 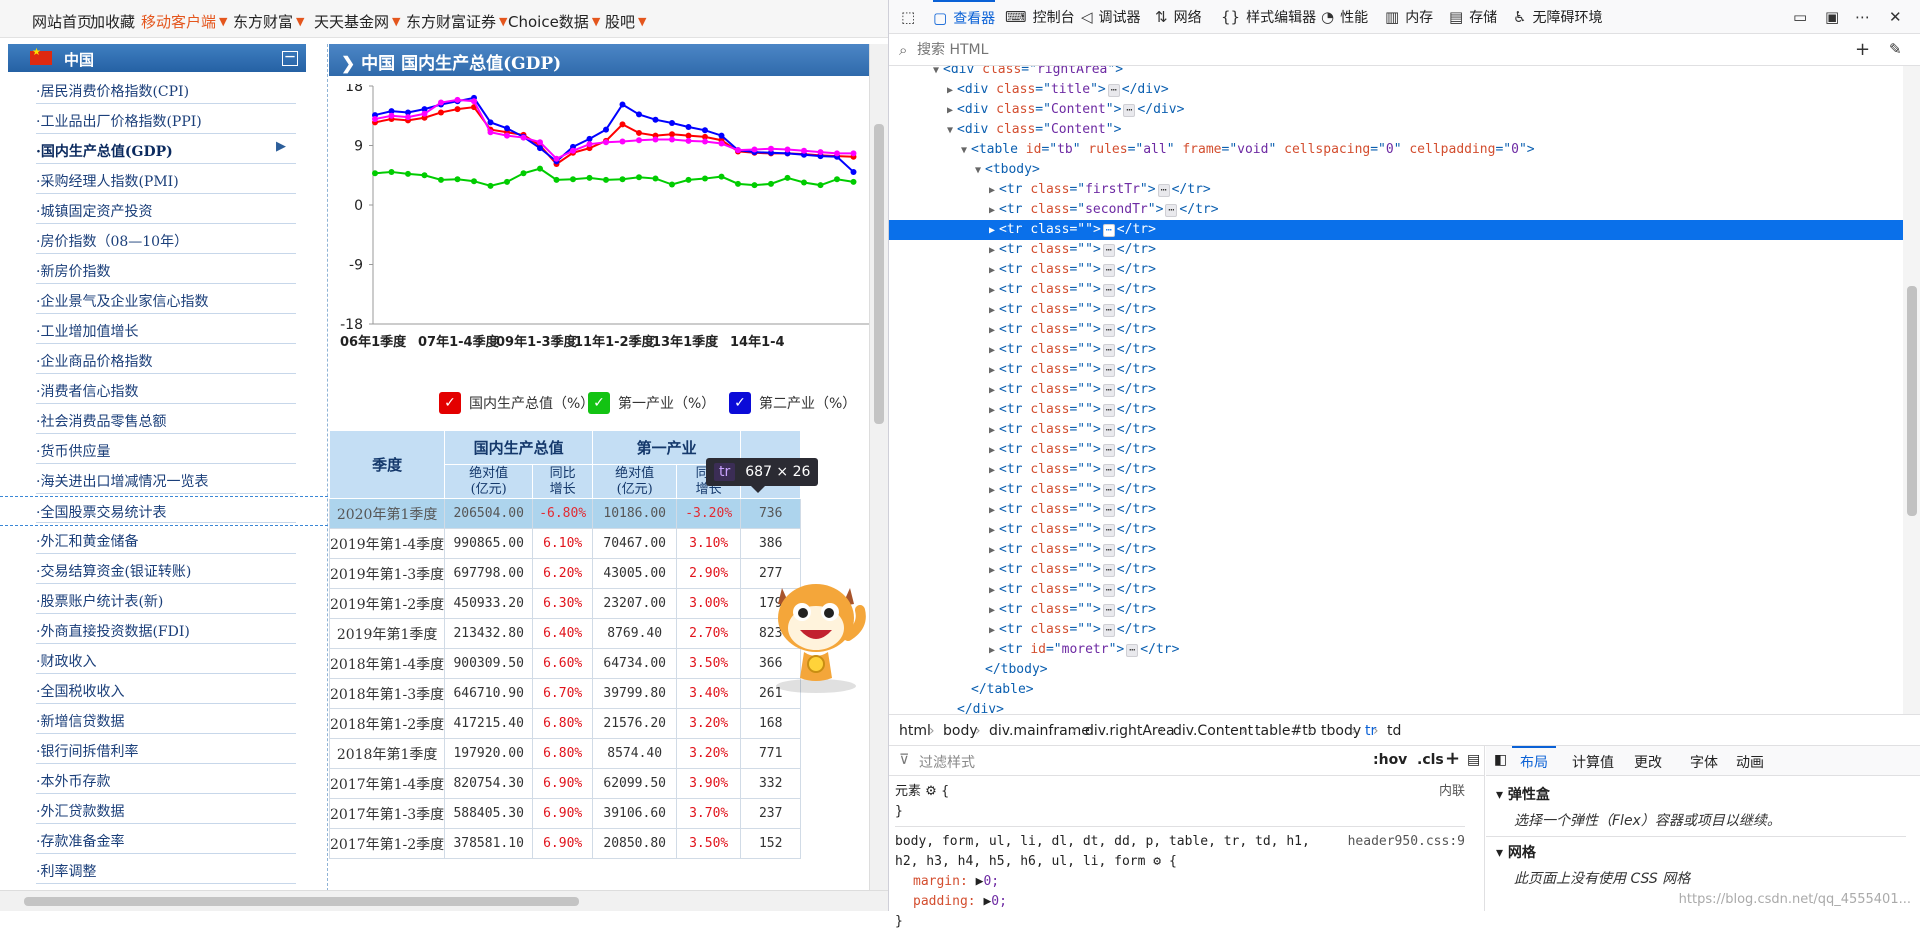 What do you see at coordinates (1516, 852) in the screenshot?
I see `grid-section: ▾ 网格` at bounding box center [1516, 852].